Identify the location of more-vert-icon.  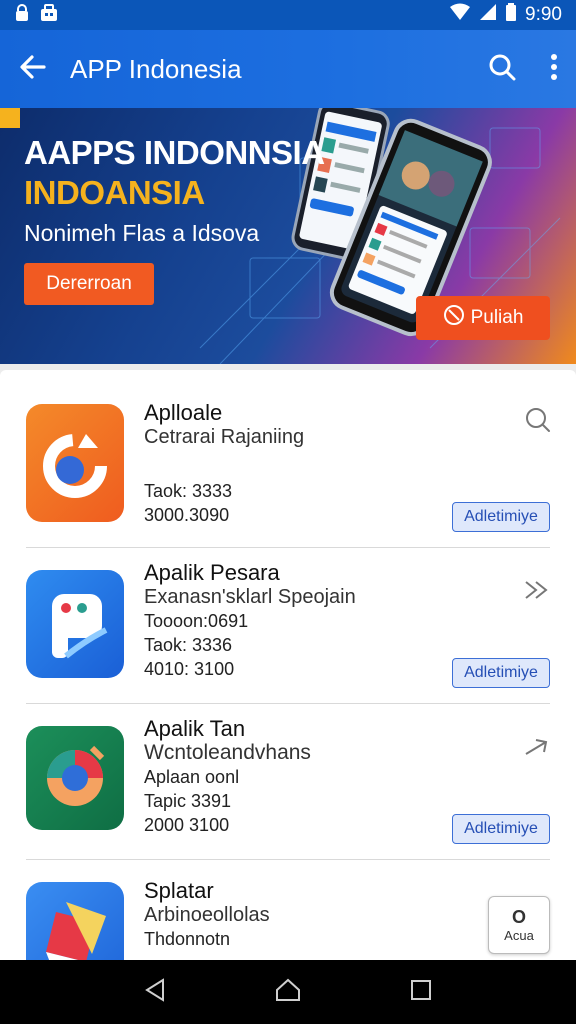
(554, 69).